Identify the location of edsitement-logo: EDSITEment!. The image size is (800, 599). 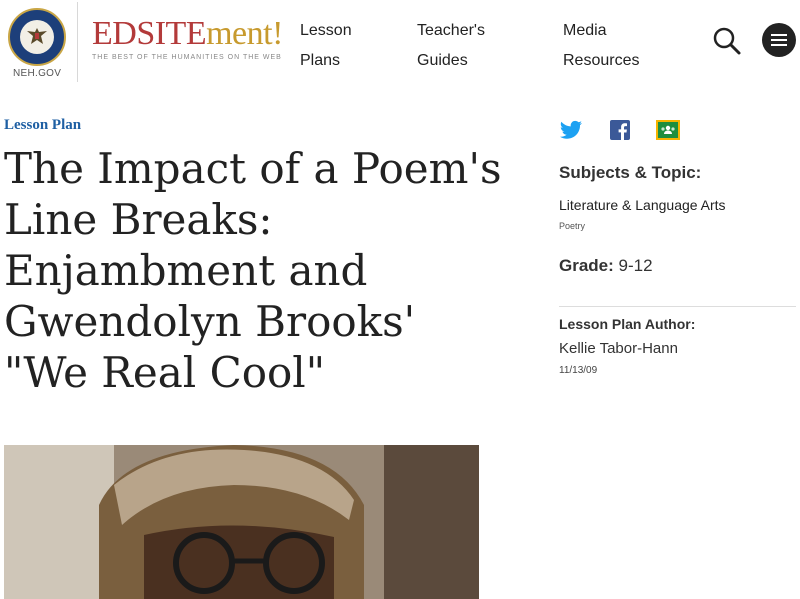
(187, 34).